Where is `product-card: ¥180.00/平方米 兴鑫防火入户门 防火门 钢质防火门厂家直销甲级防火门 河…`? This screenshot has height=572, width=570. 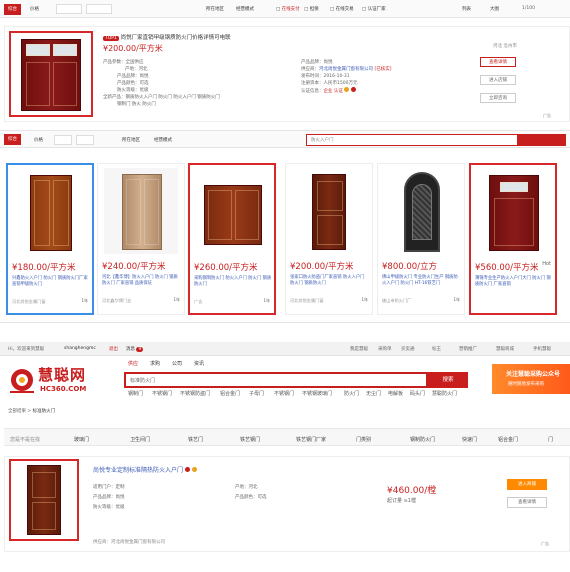
product-card: ¥180.00/平方米 兴鑫防火入户门 防火门 钢质防火门厂家直销甲级防火门 河… is located at coordinates (50, 239).